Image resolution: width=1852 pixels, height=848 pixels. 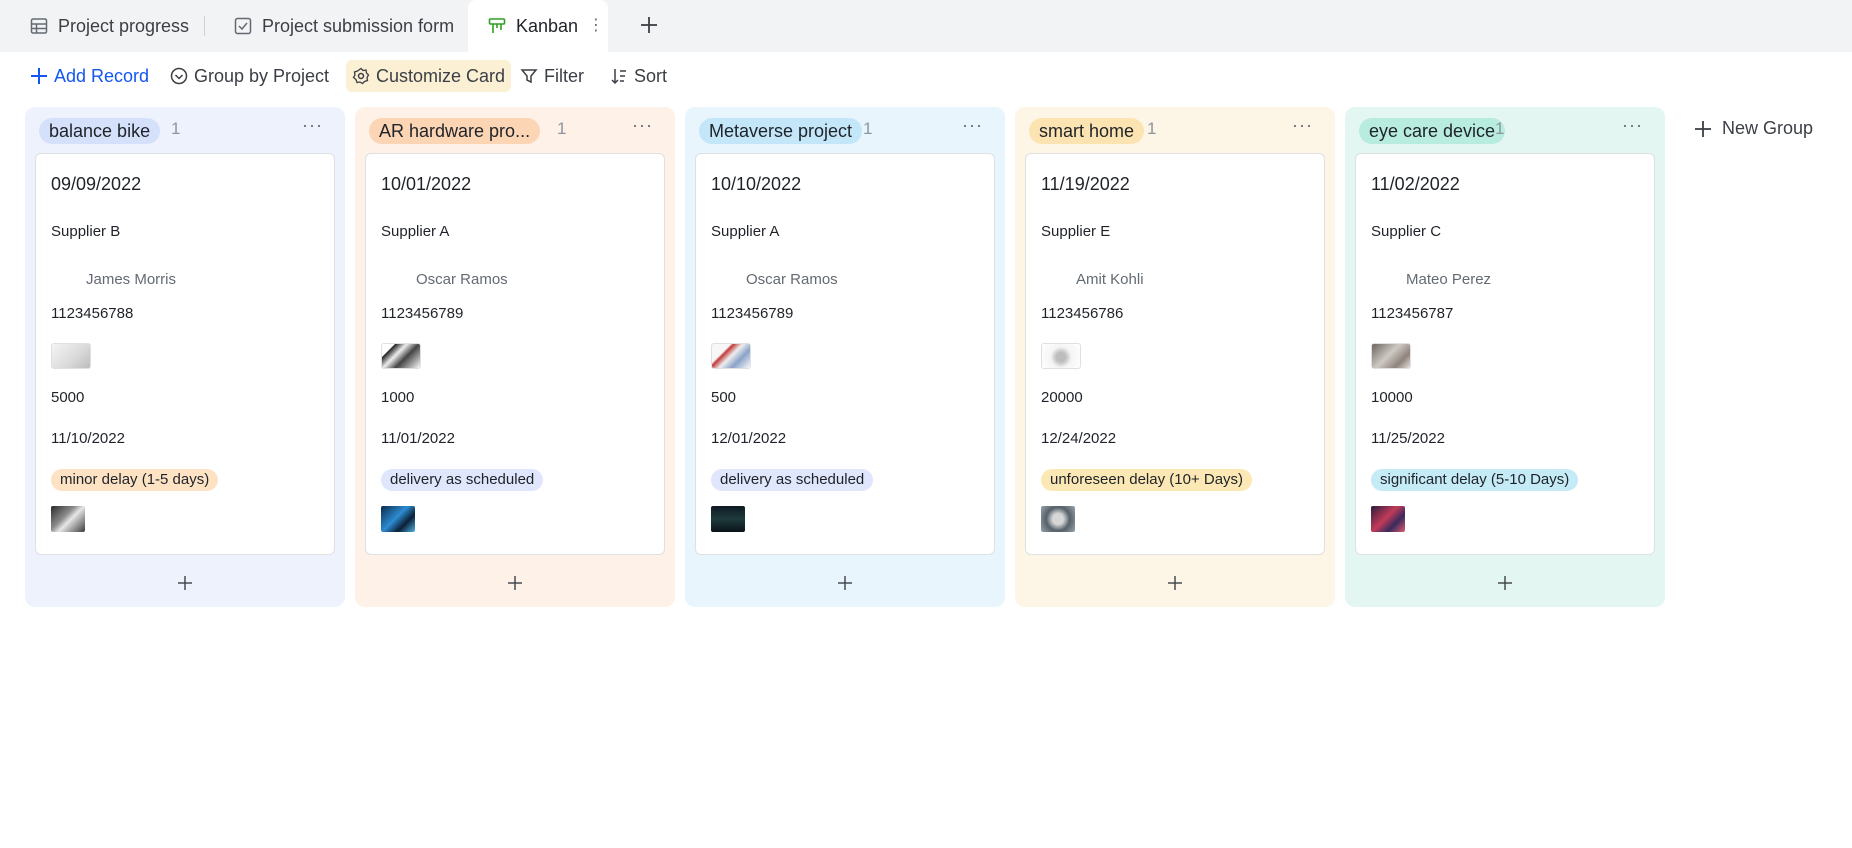 I want to click on tab-project-progress: Project progress, so click(x=109, y=26).